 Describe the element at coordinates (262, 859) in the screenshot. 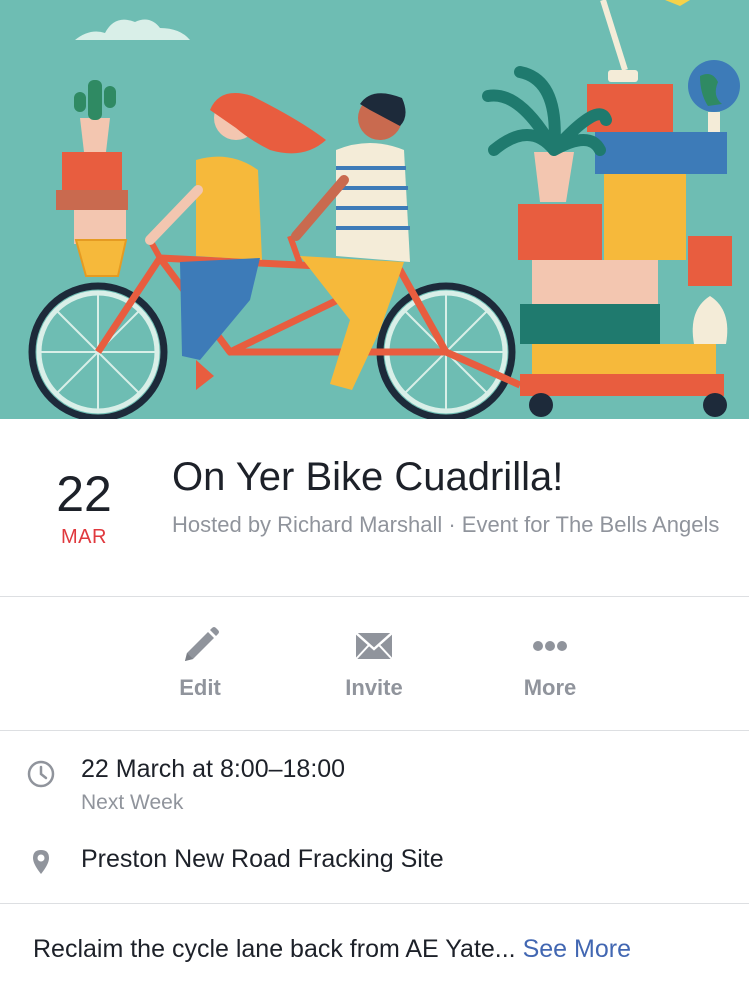

I see `event-location: Preston New Road Fracking Site` at that location.